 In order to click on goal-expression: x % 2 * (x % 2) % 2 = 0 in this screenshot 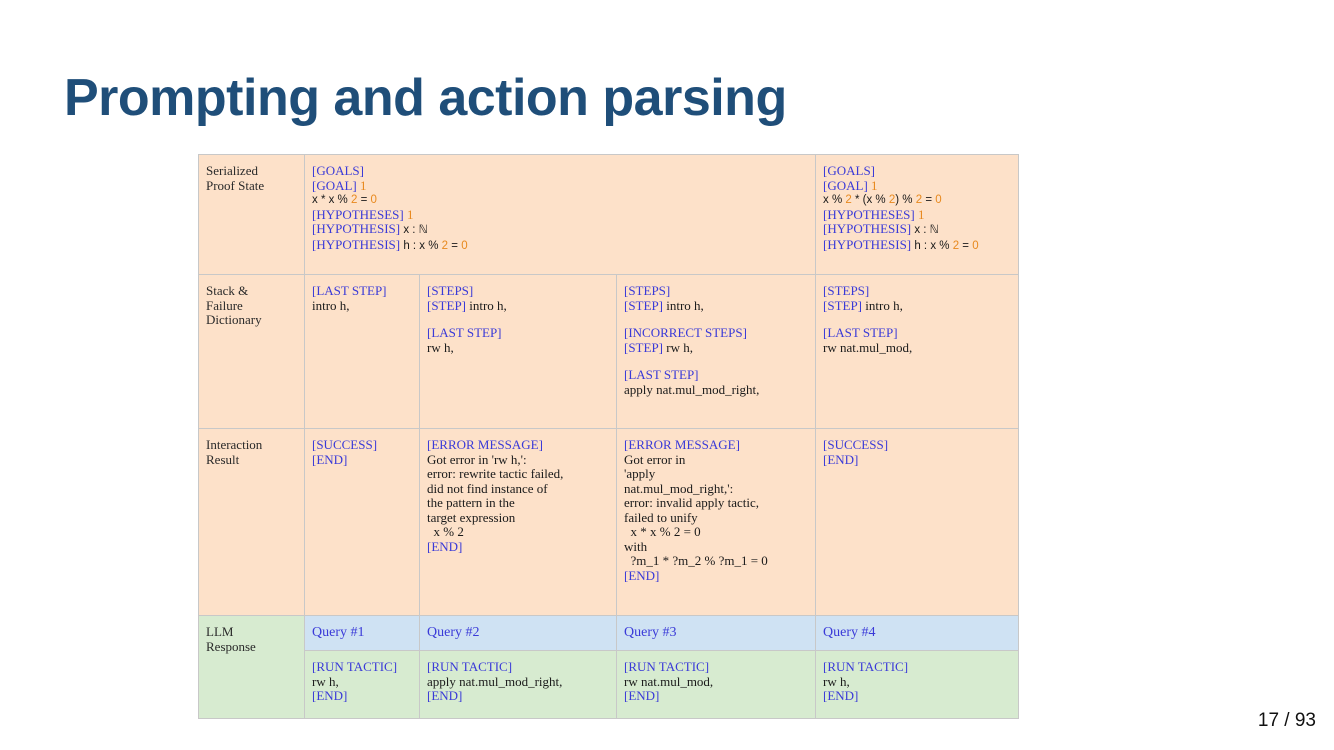, I will do `click(882, 200)`.